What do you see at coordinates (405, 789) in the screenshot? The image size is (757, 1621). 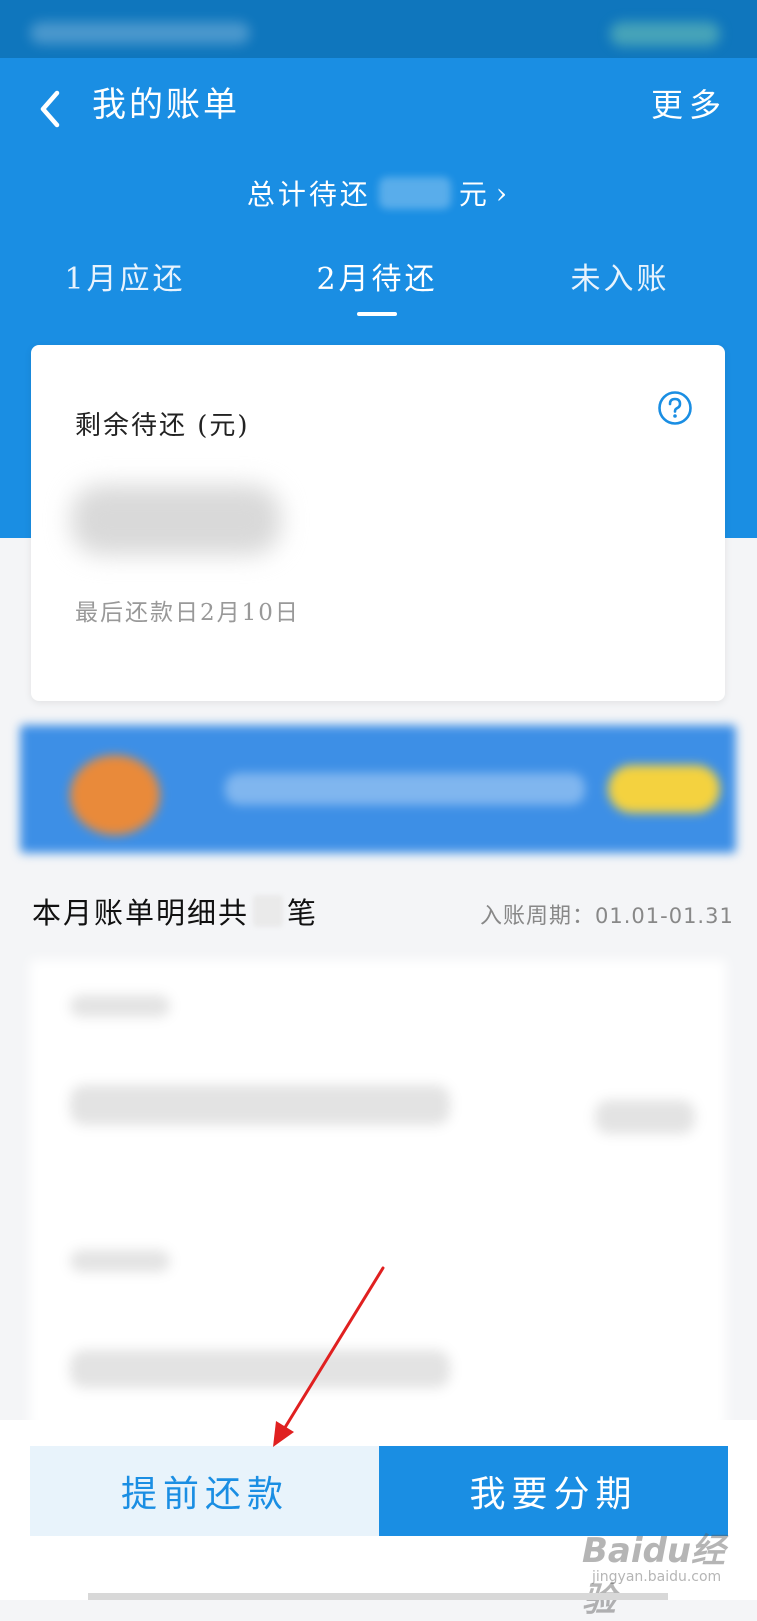 I see `banner-text-blurred` at bounding box center [405, 789].